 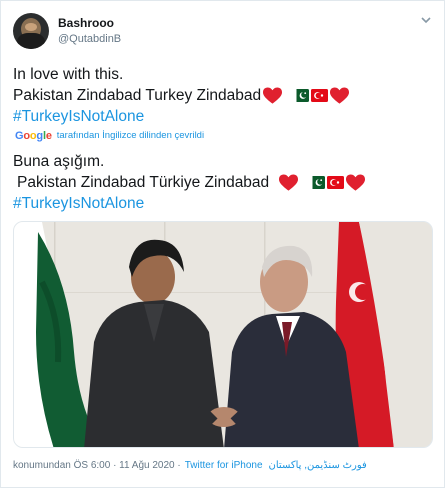 I want to click on tweet-location-link: فورٹ سنڈیمن, پاکستان, so click(x=318, y=465).